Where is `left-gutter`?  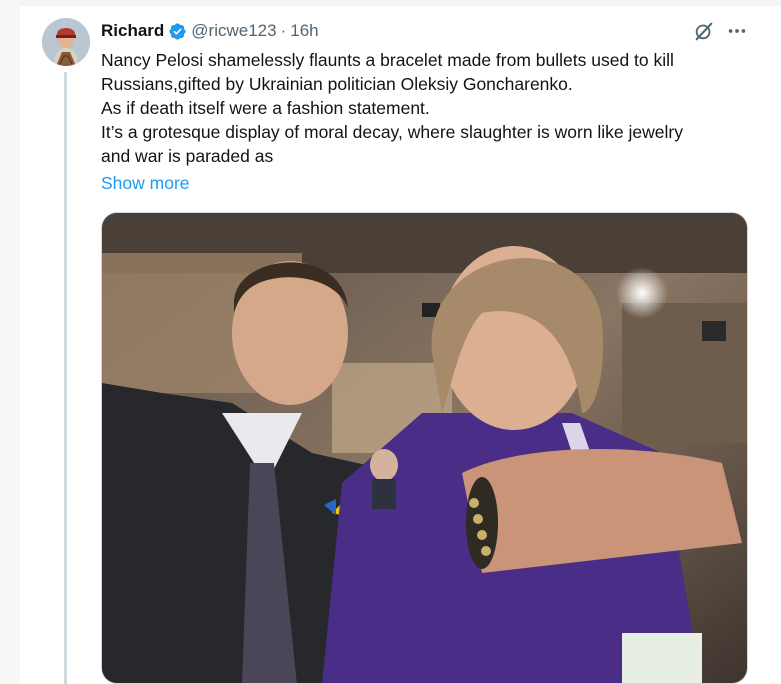
left-gutter is located at coordinates (10, 342).